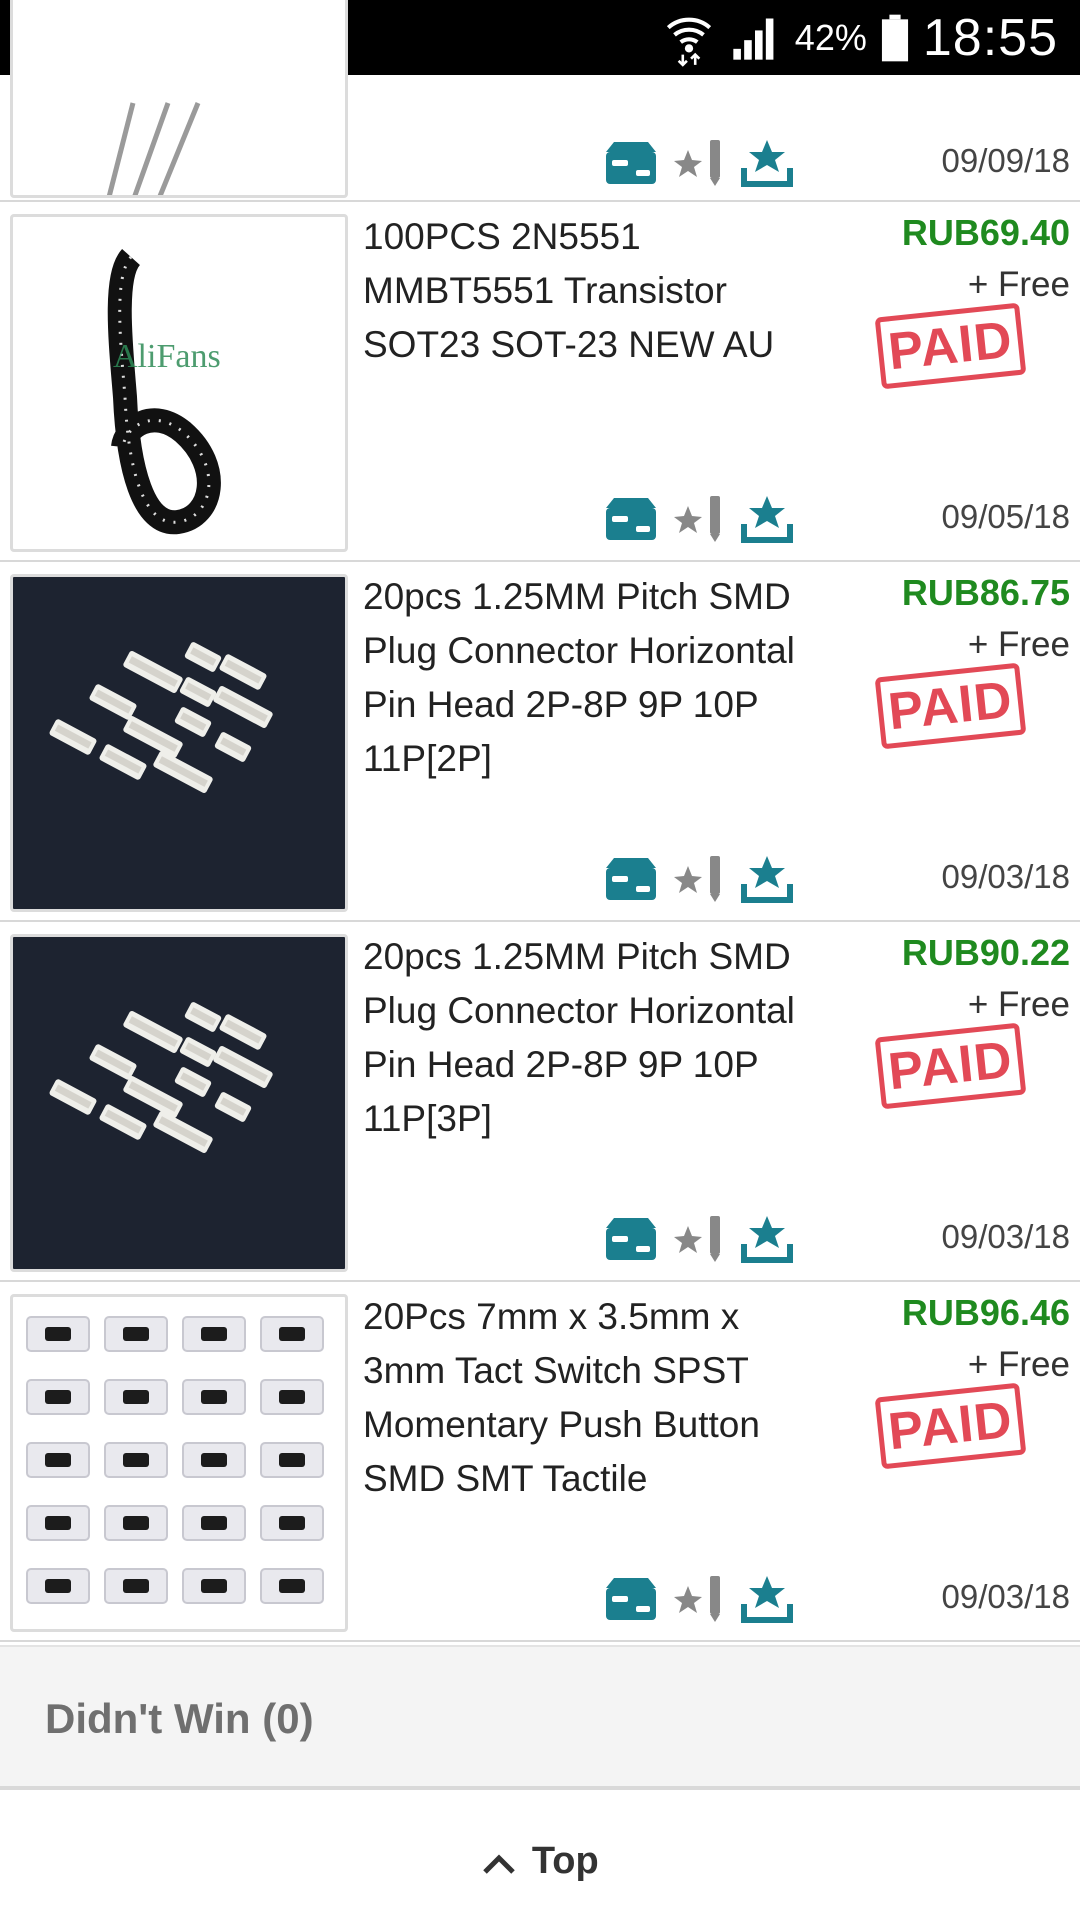 The height and width of the screenshot is (1920, 1080). Describe the element at coordinates (153, 148) in the screenshot. I see `wires-thumbnail` at that location.